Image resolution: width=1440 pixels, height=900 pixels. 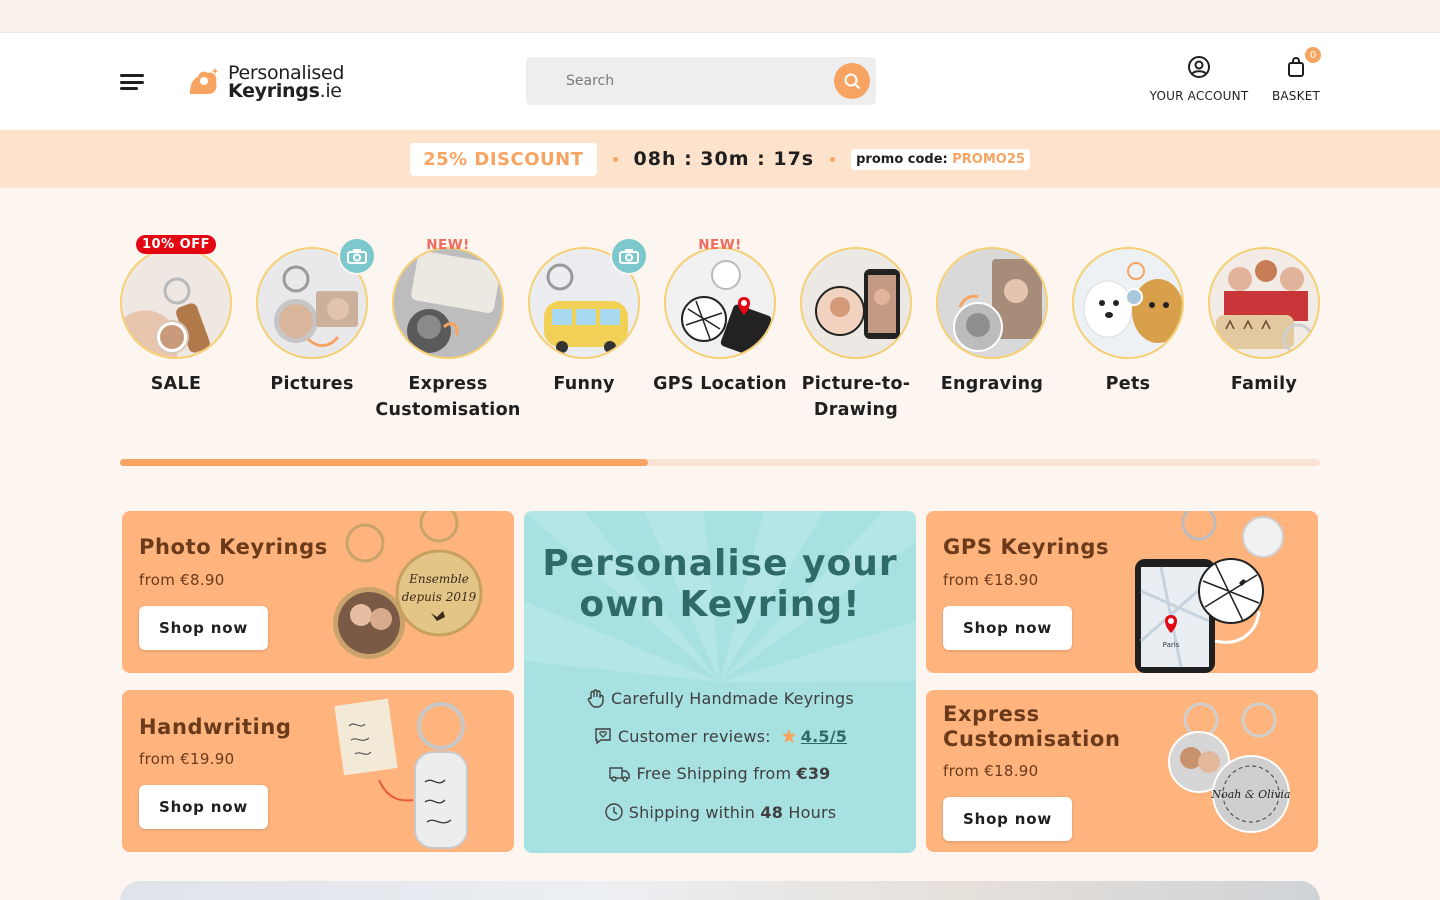 I want to click on shipping-threshold: €39, so click(x=813, y=773).